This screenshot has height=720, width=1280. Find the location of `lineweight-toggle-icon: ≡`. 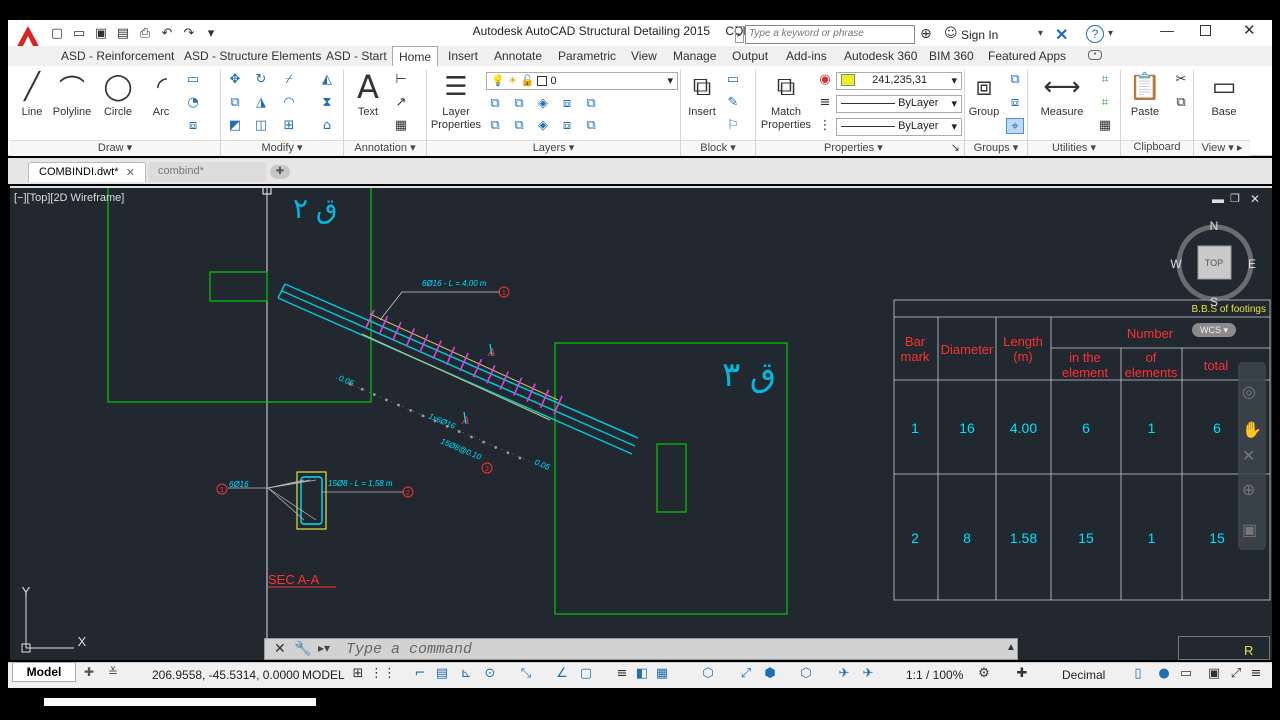

lineweight-toggle-icon: ≡ is located at coordinates (622, 674).